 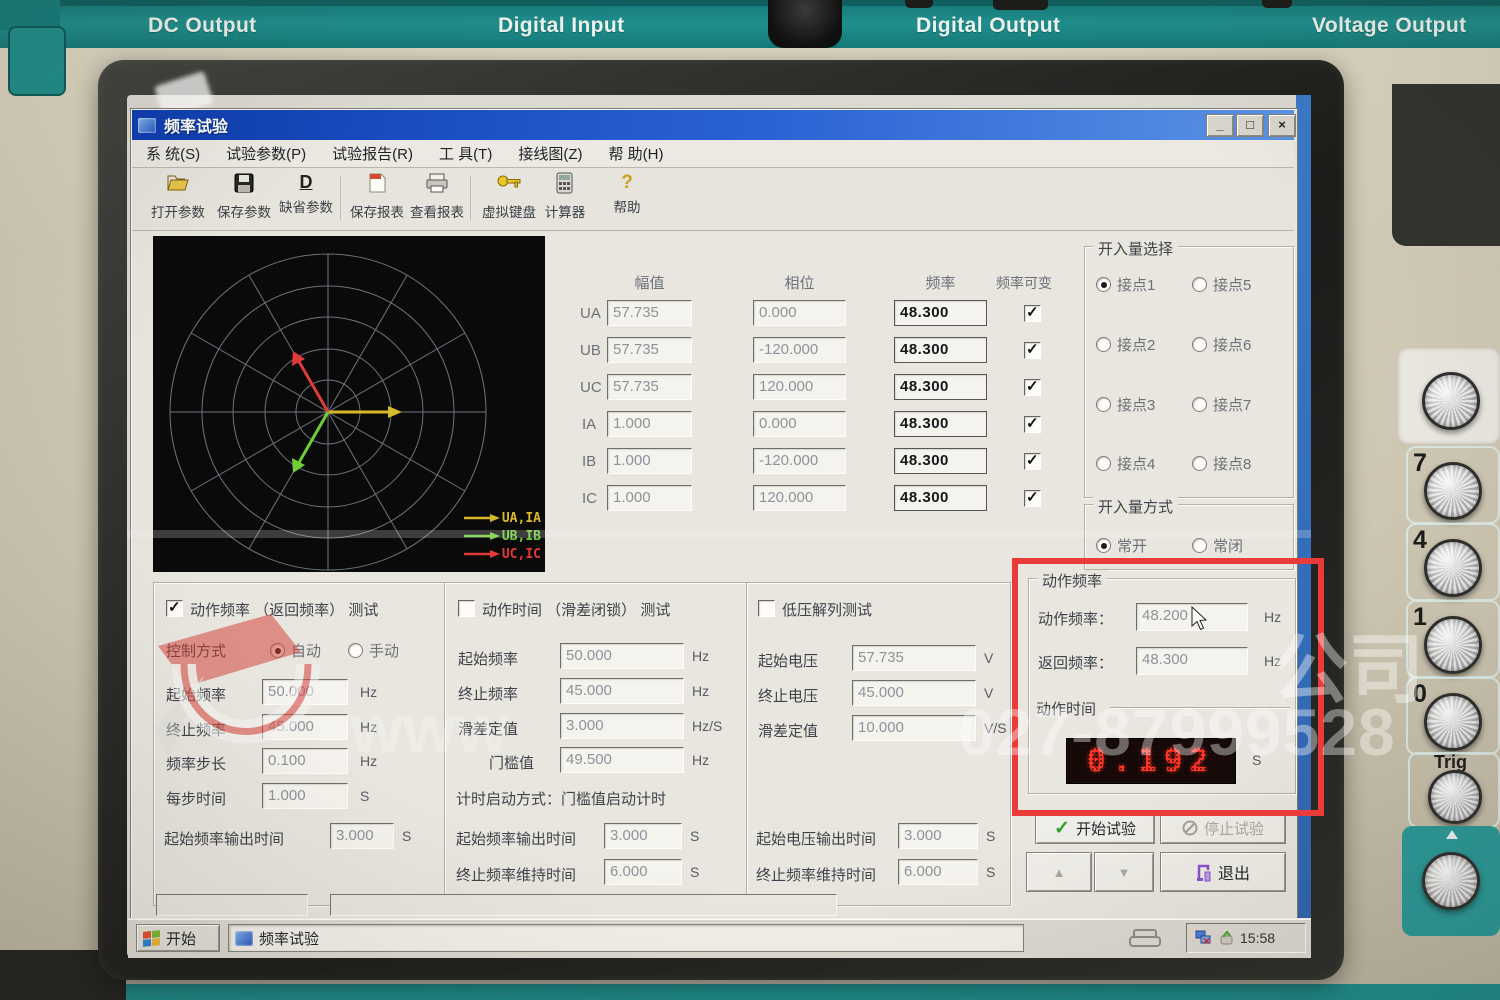 I want to click on ia-amplitude-field: 1.000, so click(x=649, y=424).